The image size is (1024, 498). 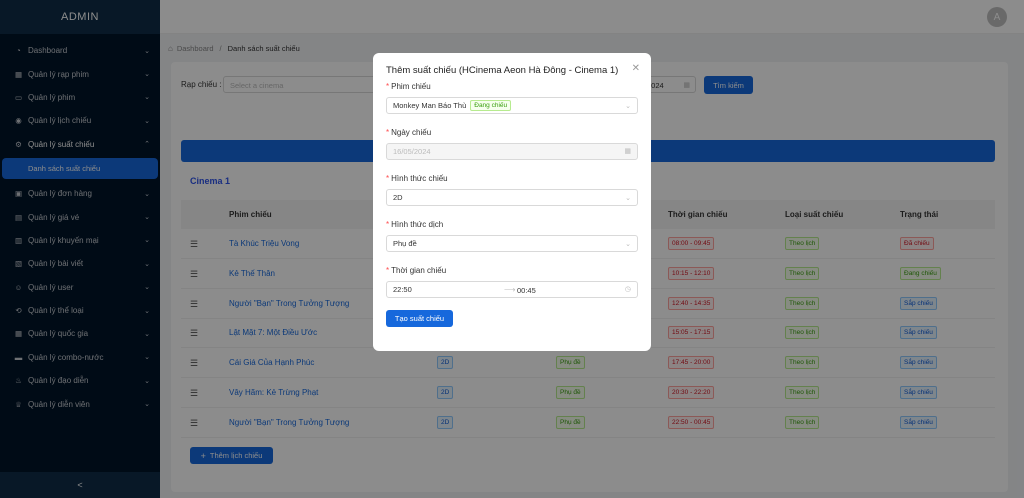 What do you see at coordinates (430, 105) in the screenshot?
I see `movie-select-value: Monkey Man Báo Thù` at bounding box center [430, 105].